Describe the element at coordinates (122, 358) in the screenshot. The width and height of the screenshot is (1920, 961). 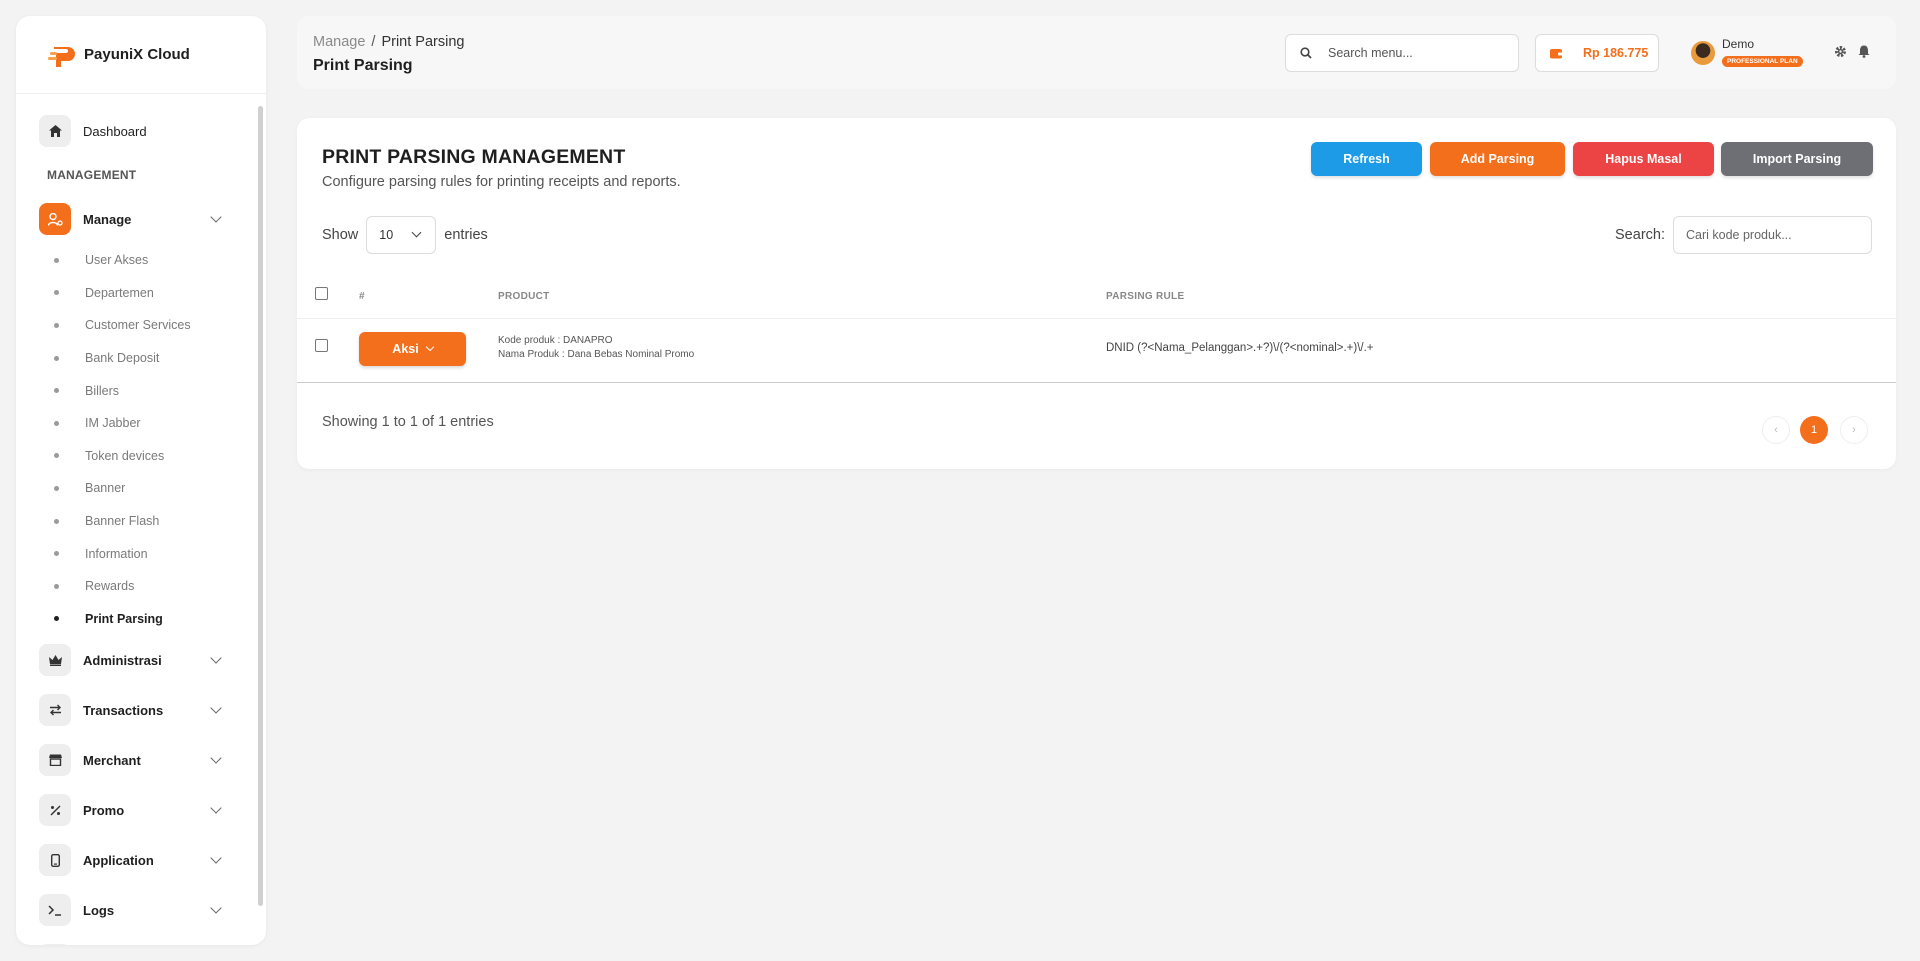
I see `sidebar-subitem-label: Bank Deposit` at that location.